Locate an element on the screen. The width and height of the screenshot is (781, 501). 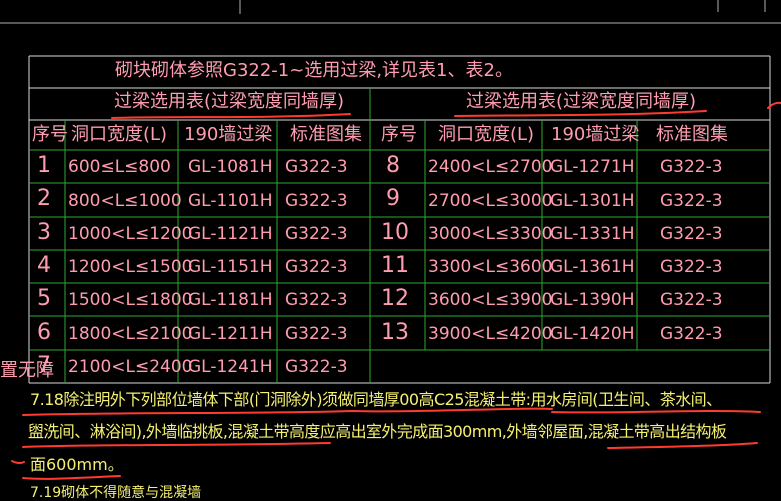
row-beam: GL-1420H is located at coordinates (592, 334).